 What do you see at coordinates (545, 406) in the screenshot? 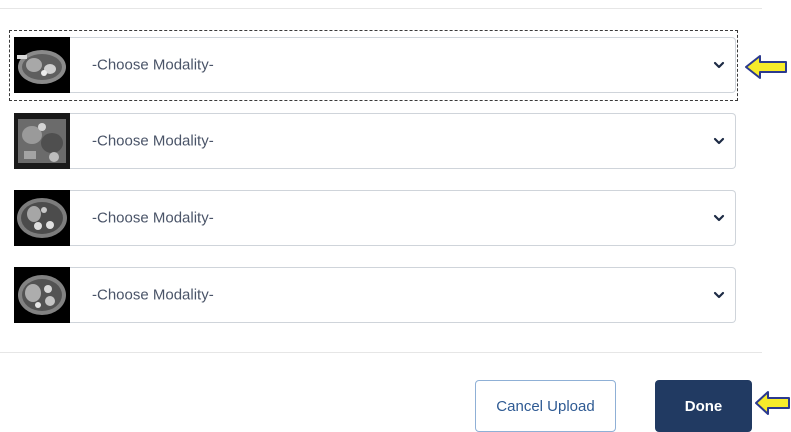
I see `cancel-upload-button: Cancel Upload` at bounding box center [545, 406].